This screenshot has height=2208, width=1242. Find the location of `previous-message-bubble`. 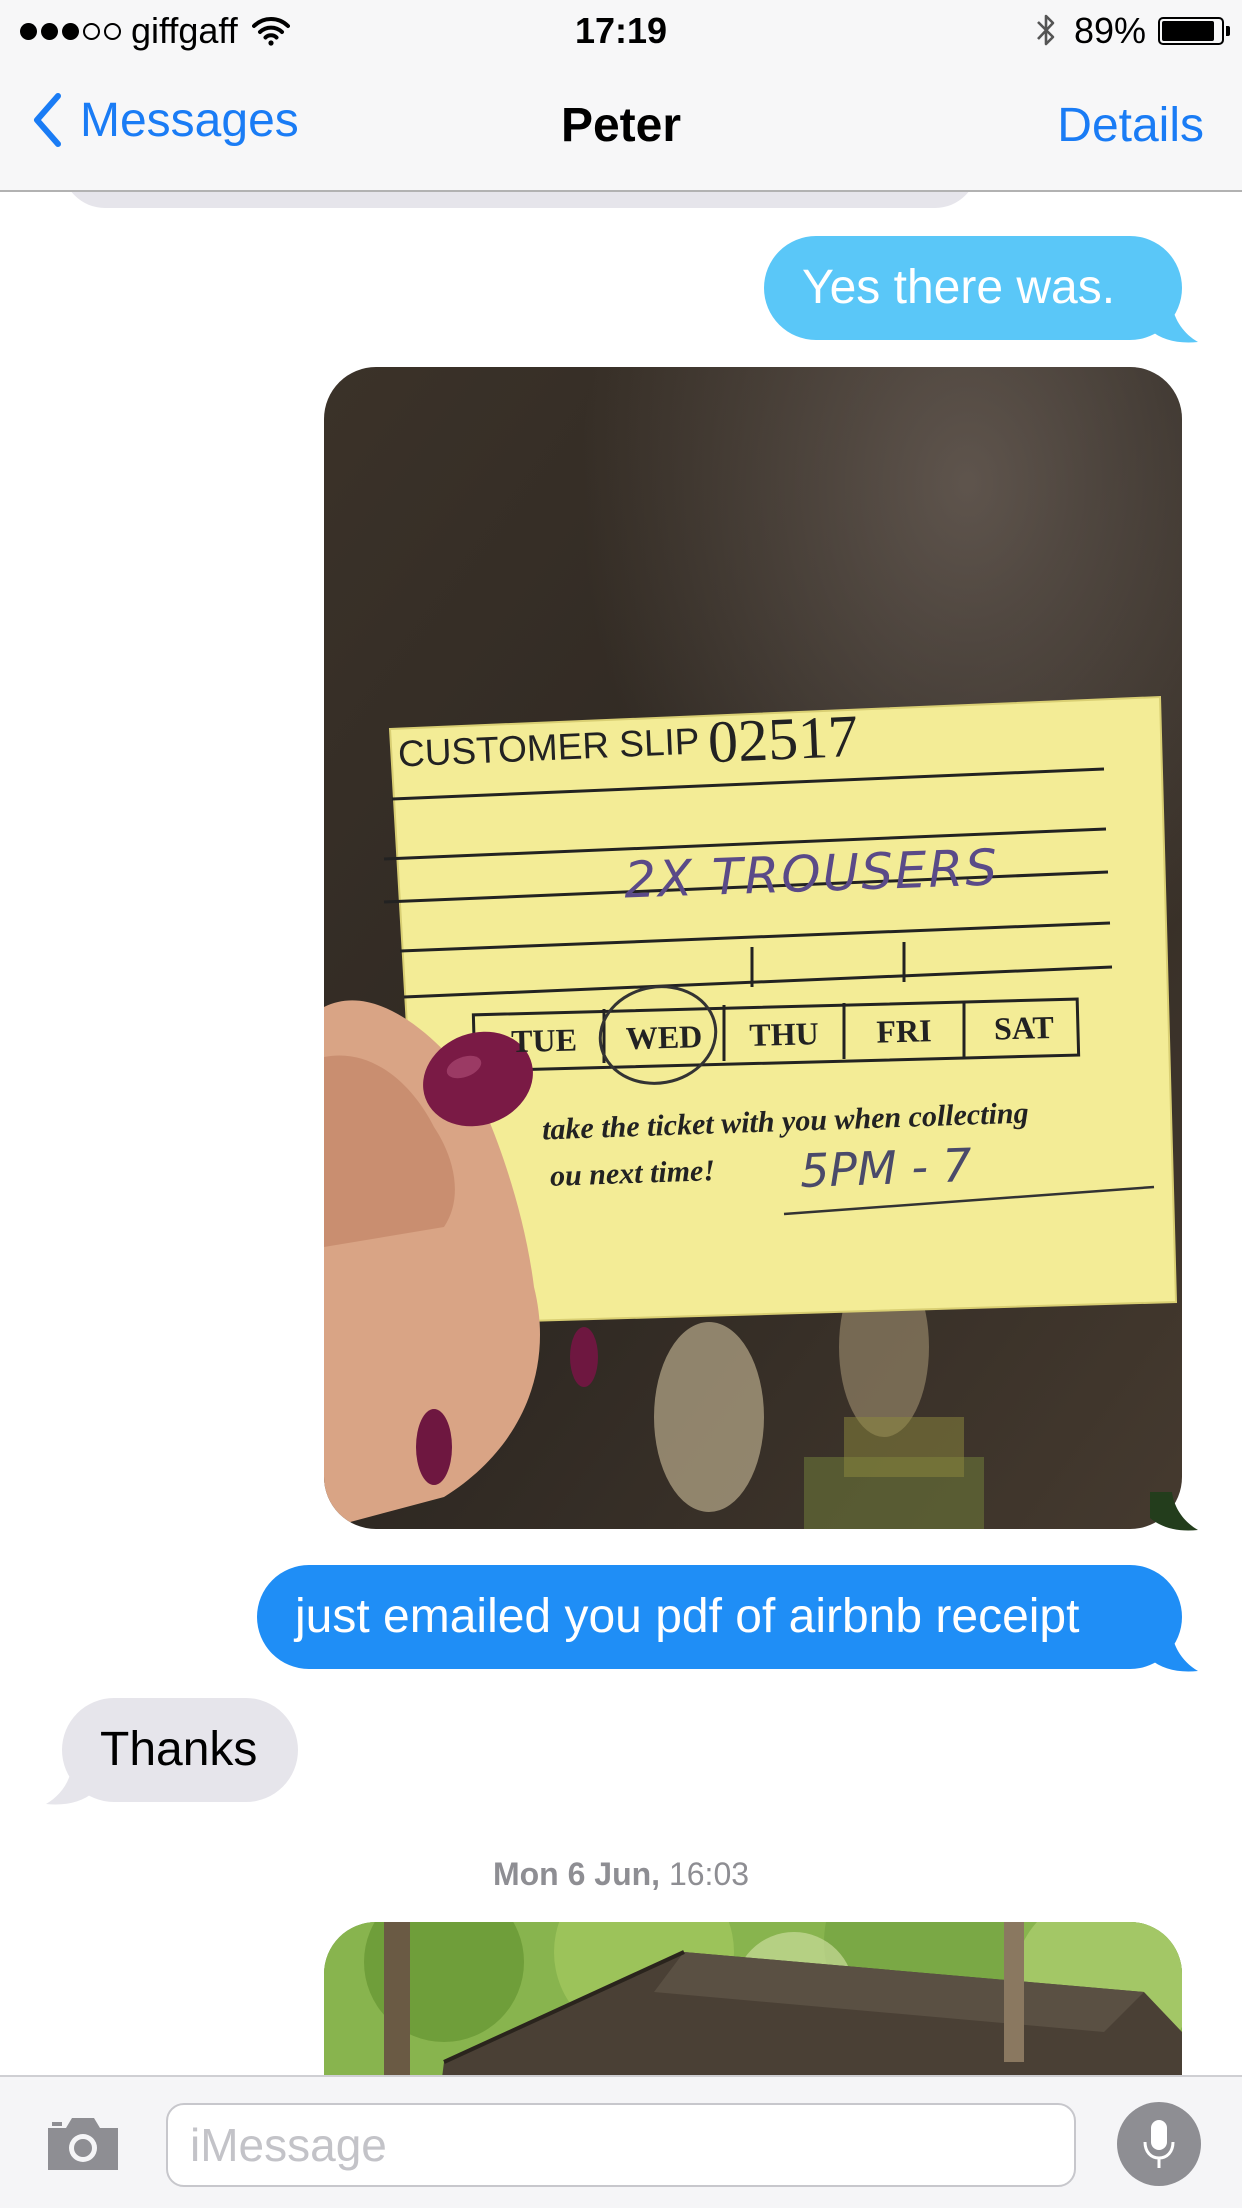

previous-message-bubble is located at coordinates (520, 200).